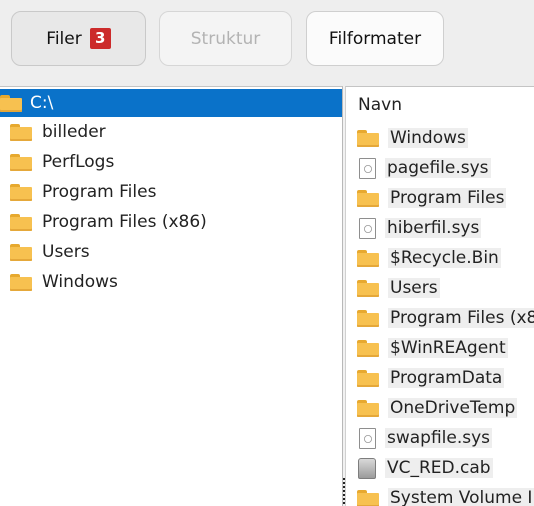  I want to click on tree-item-label: Program Files (x86), so click(124, 222).